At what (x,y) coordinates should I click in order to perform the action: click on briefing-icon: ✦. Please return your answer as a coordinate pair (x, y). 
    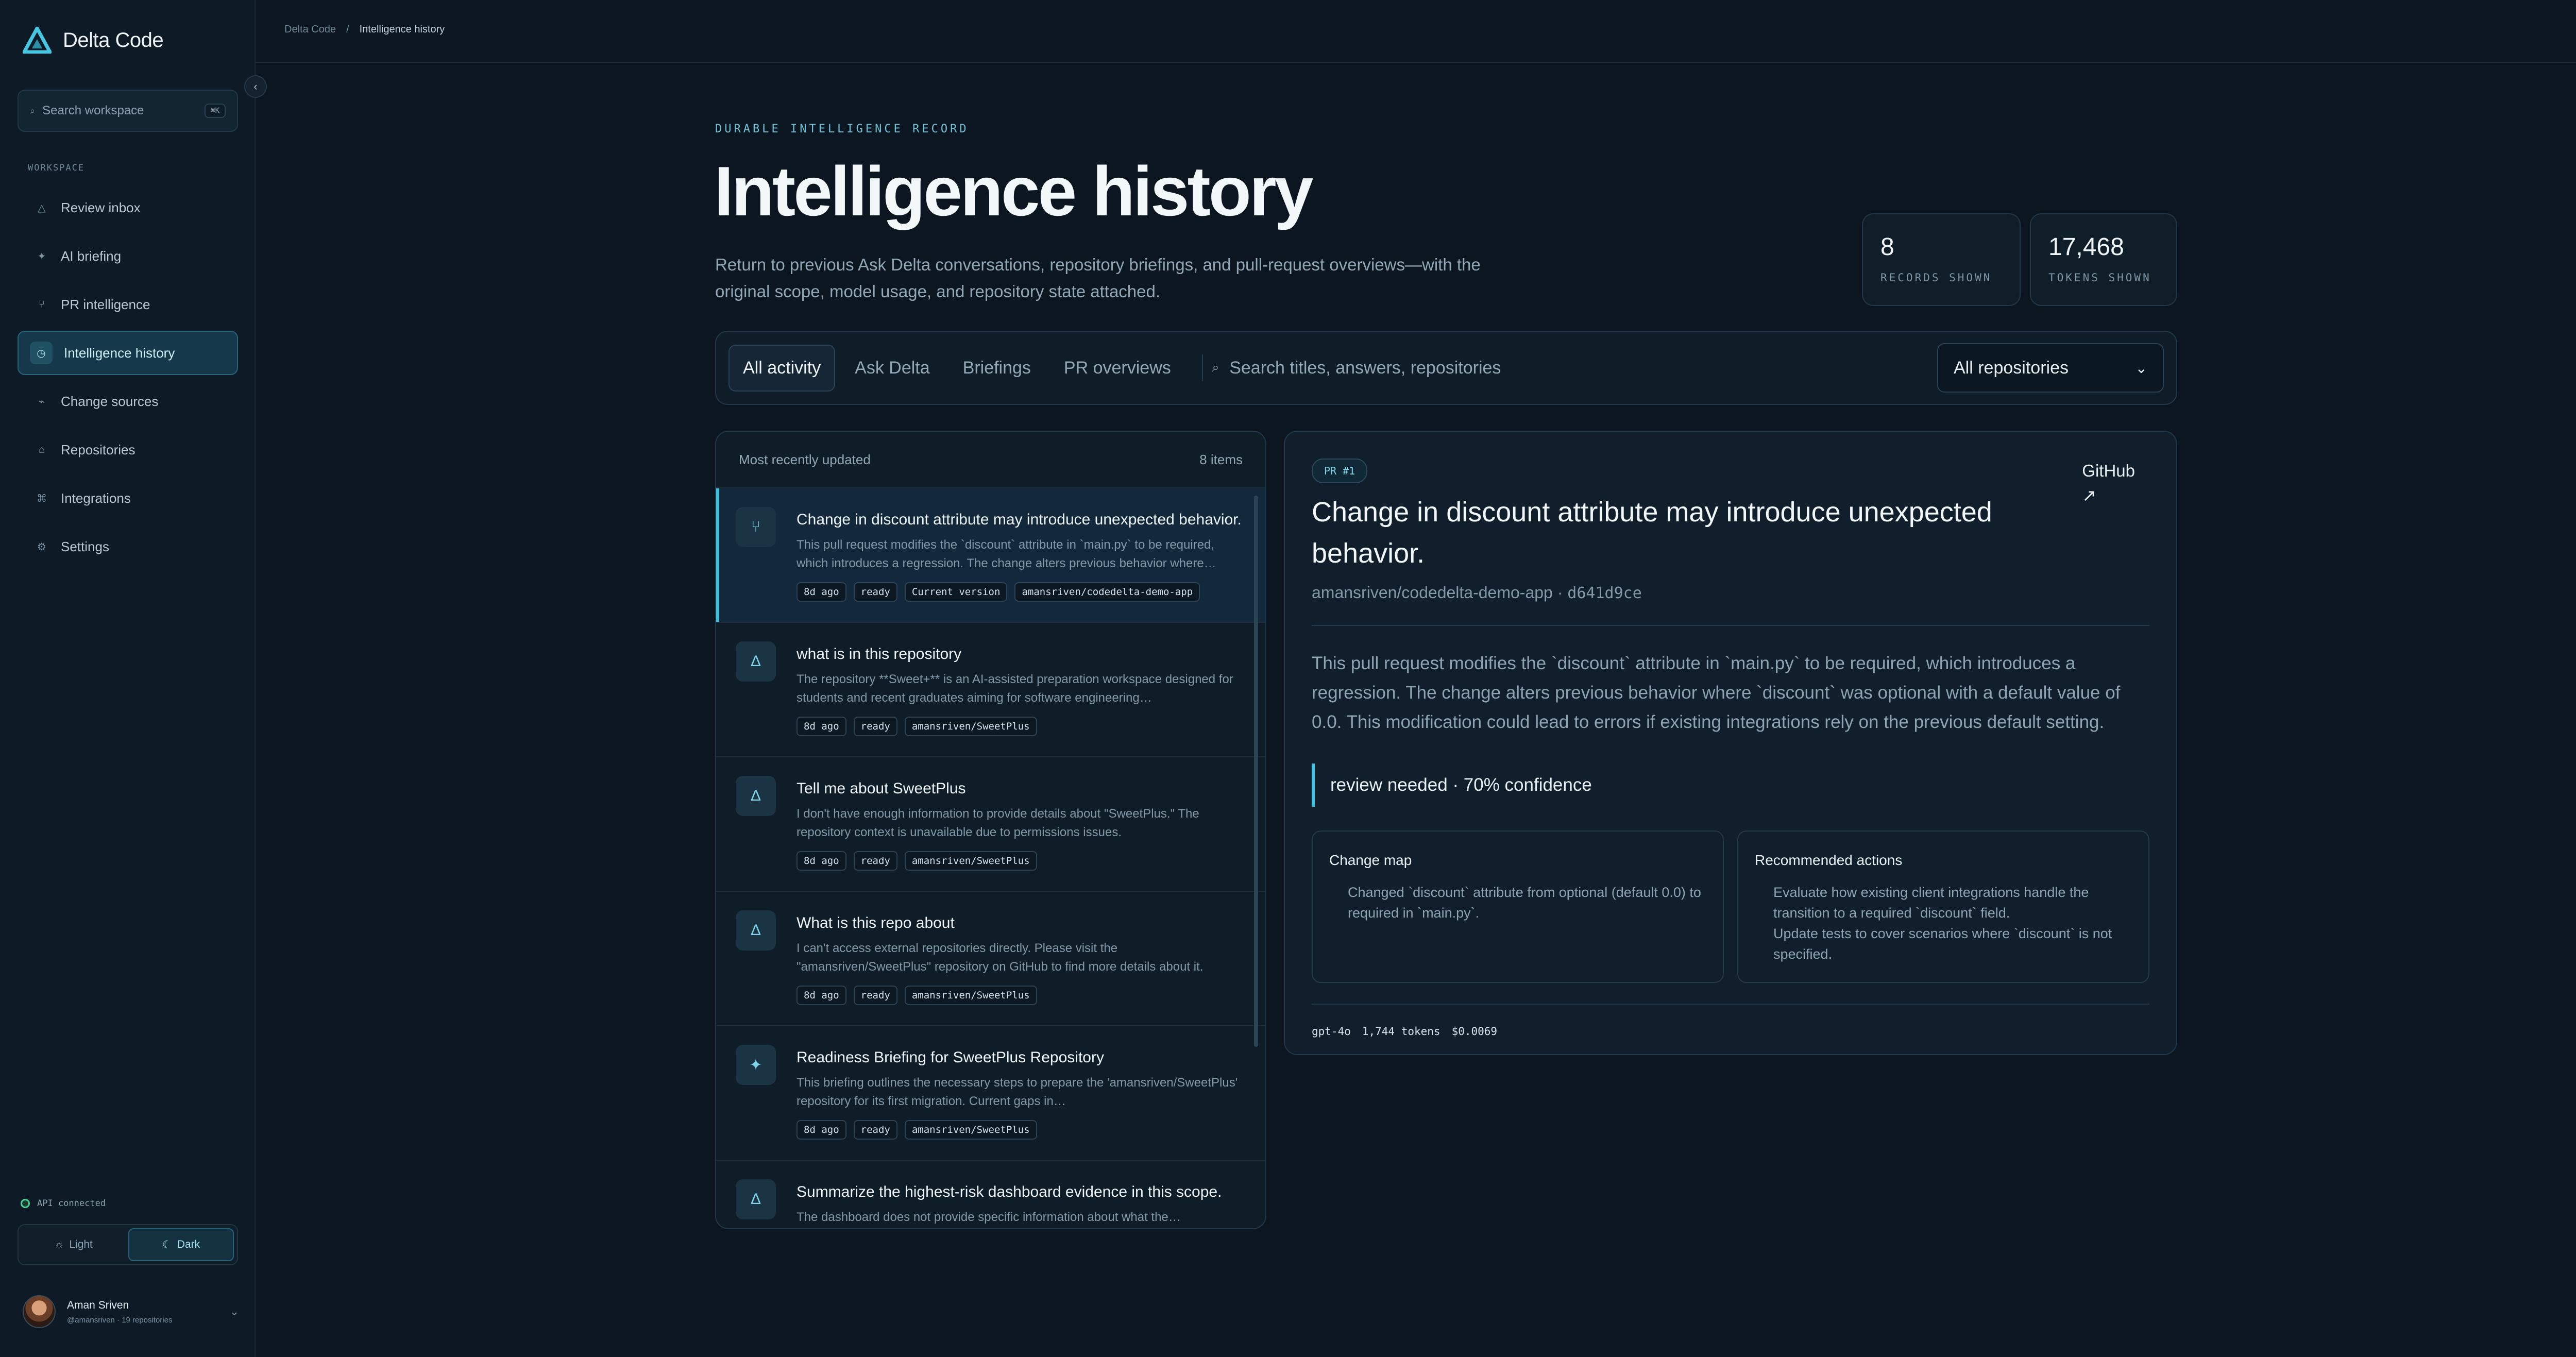
    Looking at the image, I should click on (756, 1065).